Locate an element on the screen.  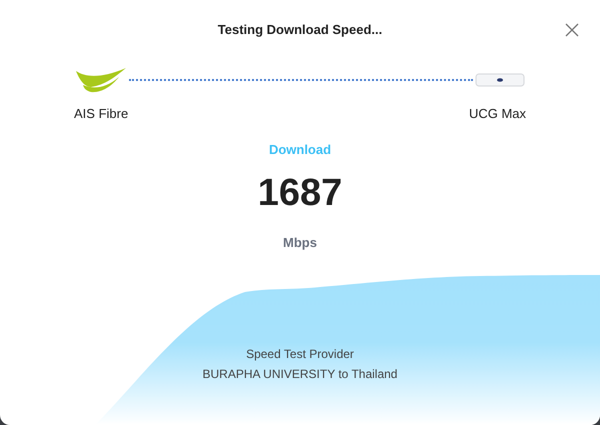
provider-heading: Speed Test Provider is located at coordinates (300, 354).